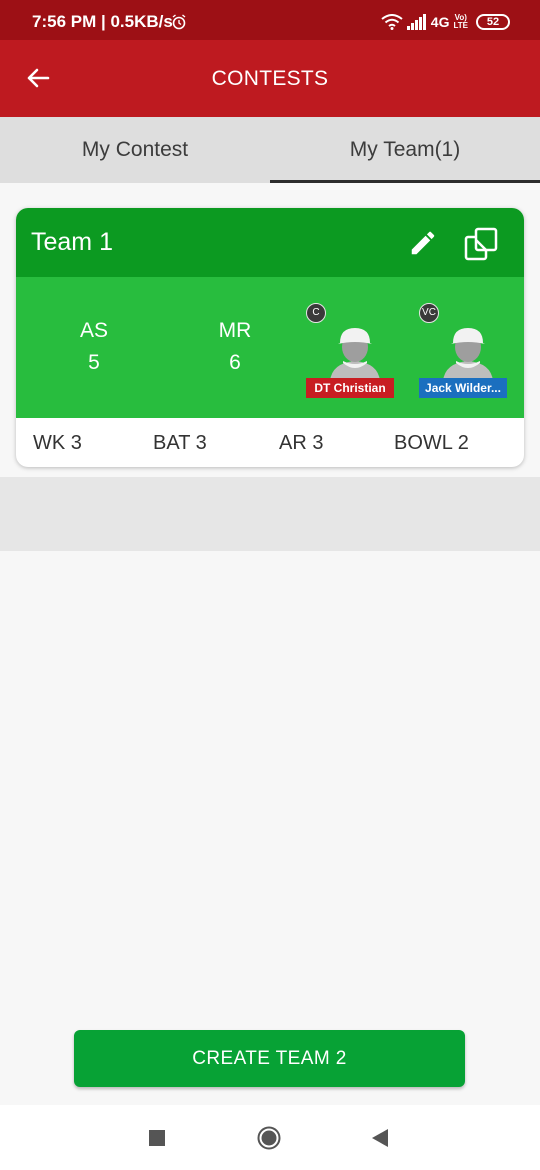 This screenshot has height=1170, width=540. Describe the element at coordinates (350, 388) in the screenshot. I see `captain-name-tag: DT Christian` at that location.